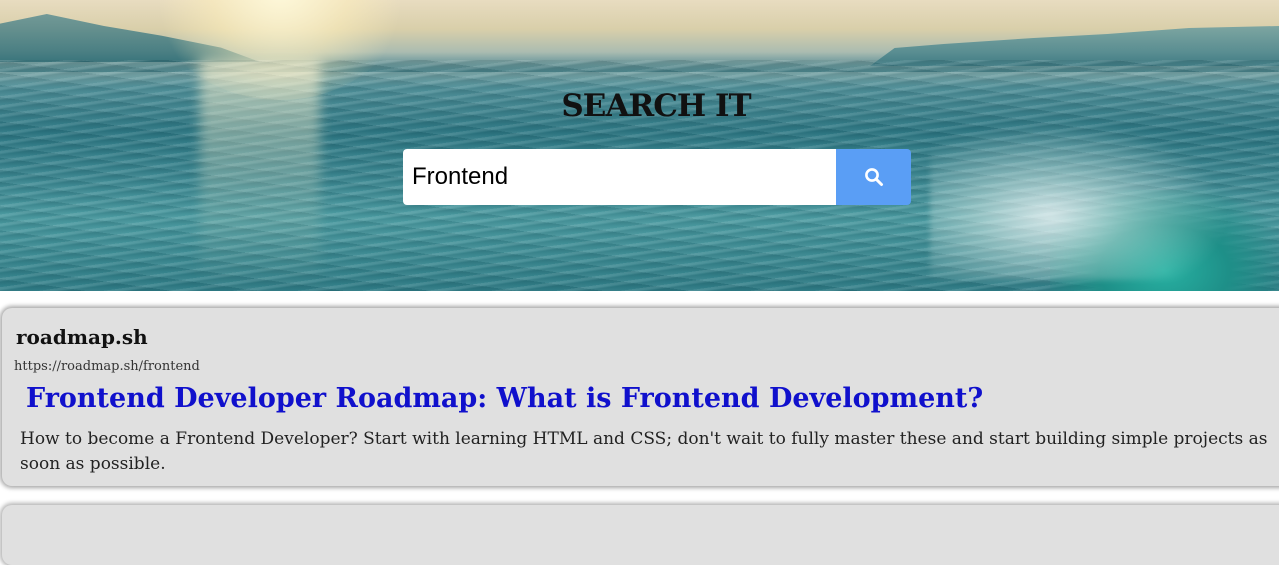  What do you see at coordinates (640, 535) in the screenshot?
I see `search-result-card` at bounding box center [640, 535].